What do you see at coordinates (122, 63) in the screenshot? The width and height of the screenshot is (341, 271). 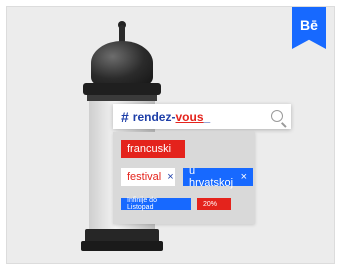 I see `column-dome` at bounding box center [122, 63].